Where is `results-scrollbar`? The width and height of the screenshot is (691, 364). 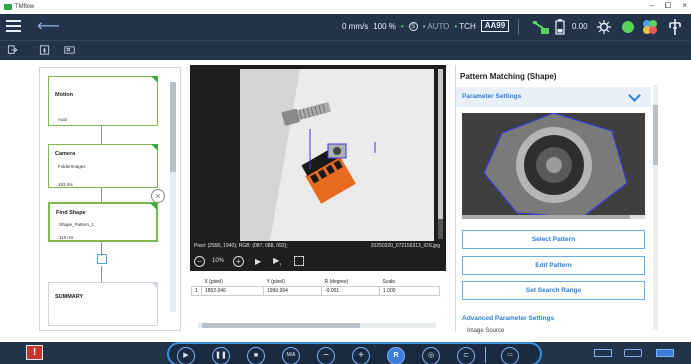 results-scrollbar is located at coordinates (317, 325).